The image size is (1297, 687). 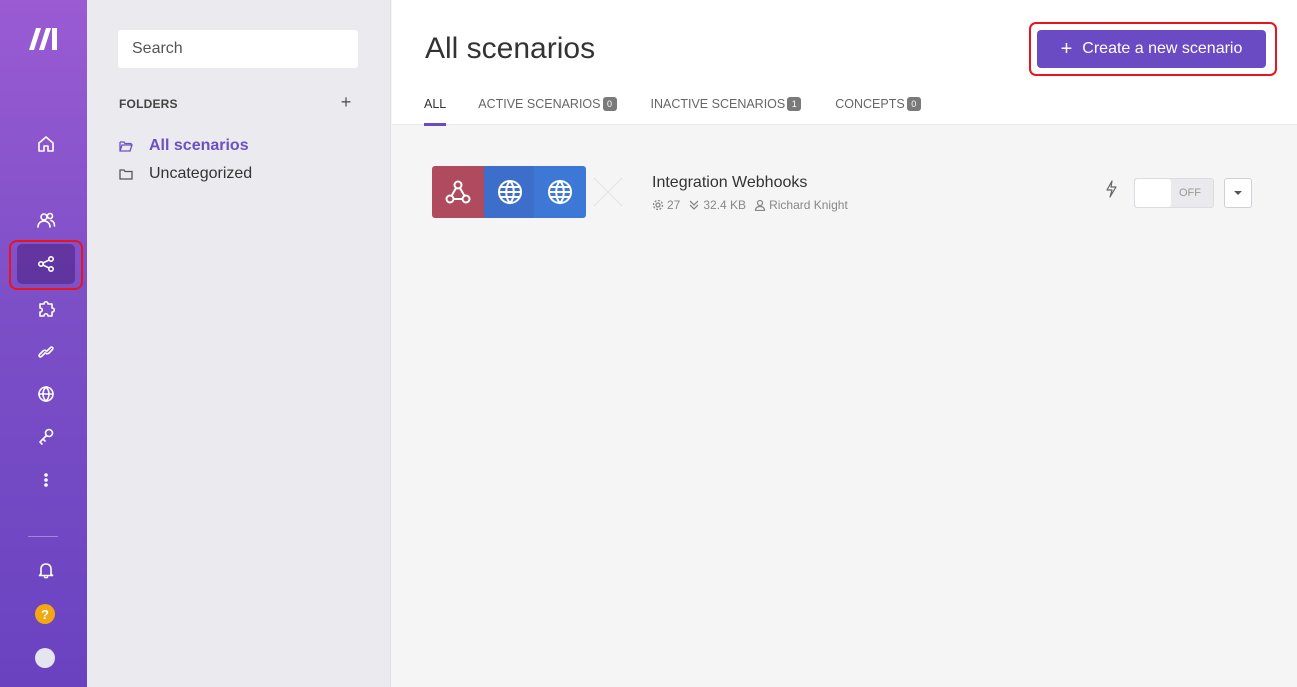 I want to click on rail-item-keys, so click(x=46, y=436).